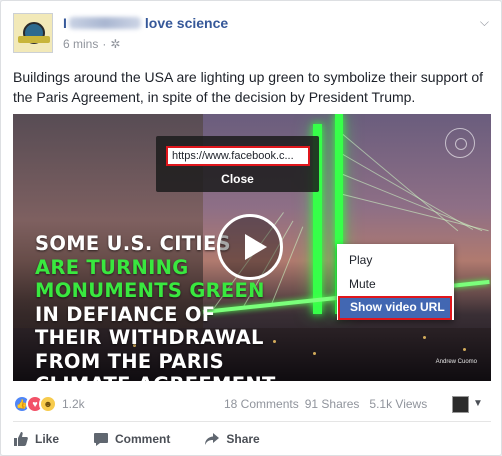  I want to click on thumbs-up-icon, so click(21, 439).